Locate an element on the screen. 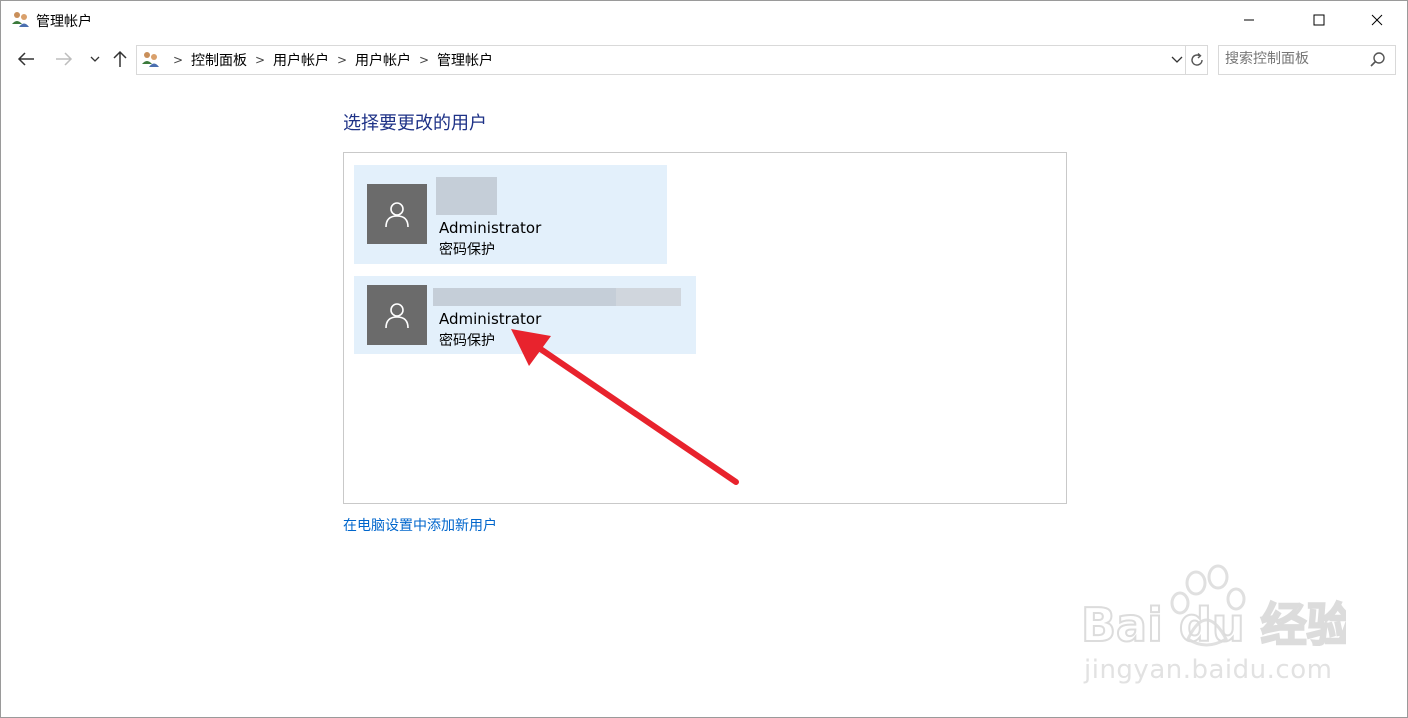 The height and width of the screenshot is (718, 1408). maximize-icon is located at coordinates (1319, 20).